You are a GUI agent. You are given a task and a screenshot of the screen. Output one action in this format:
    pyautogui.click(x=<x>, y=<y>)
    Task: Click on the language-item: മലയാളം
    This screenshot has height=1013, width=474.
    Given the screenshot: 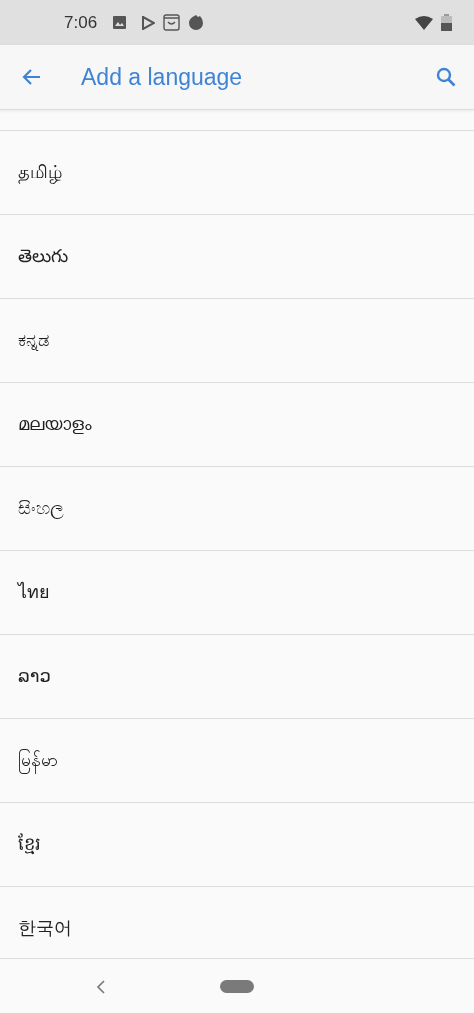 What is the action you would take?
    pyautogui.click(x=237, y=425)
    